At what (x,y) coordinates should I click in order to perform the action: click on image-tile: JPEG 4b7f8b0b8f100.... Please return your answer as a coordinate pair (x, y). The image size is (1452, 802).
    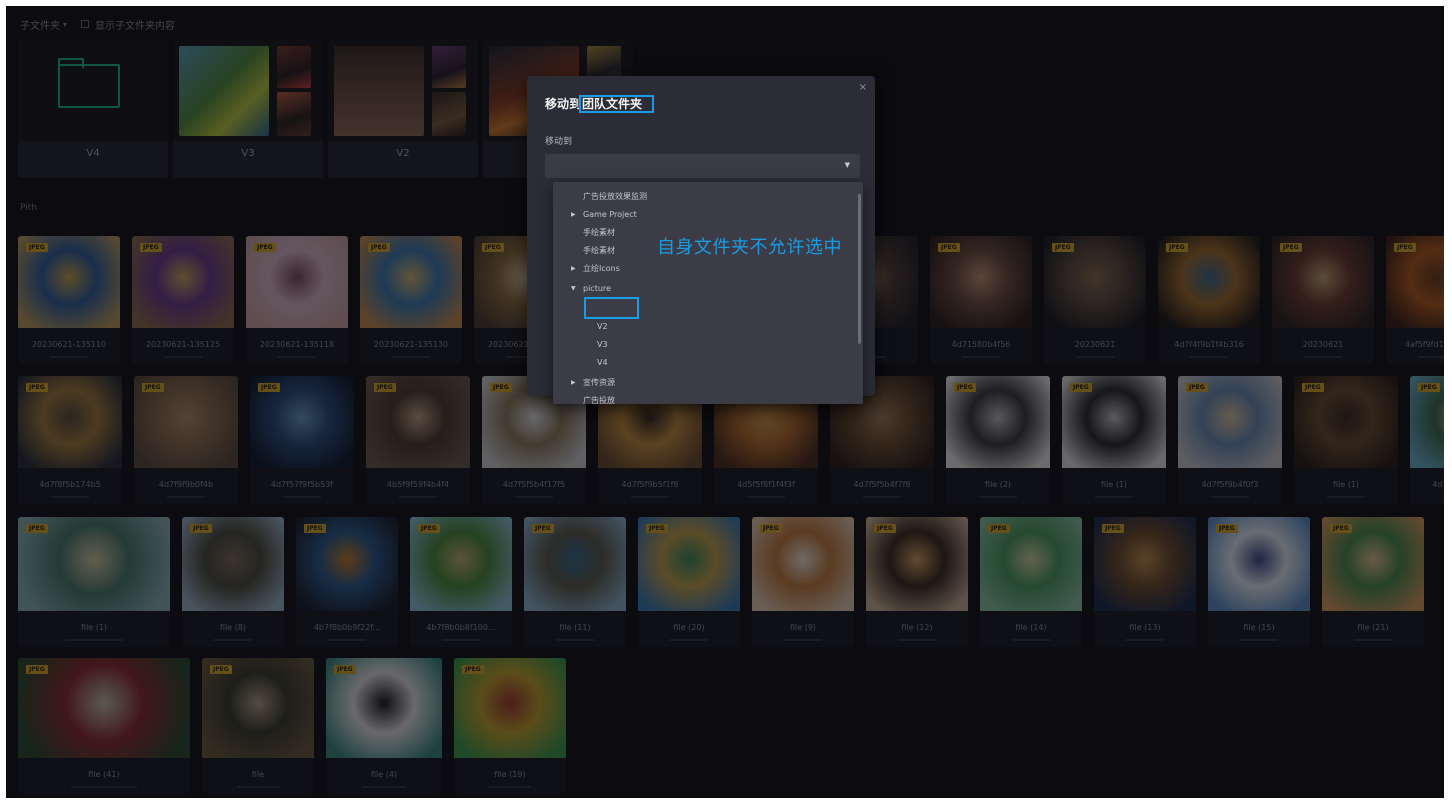
    Looking at the image, I should click on (461, 582).